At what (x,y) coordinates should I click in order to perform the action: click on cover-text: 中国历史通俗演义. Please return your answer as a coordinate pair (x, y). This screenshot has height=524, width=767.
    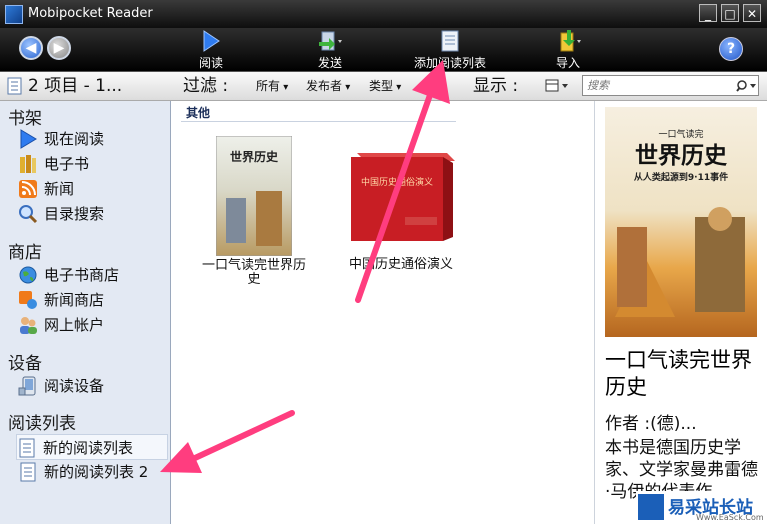
    Looking at the image, I should click on (397, 182).